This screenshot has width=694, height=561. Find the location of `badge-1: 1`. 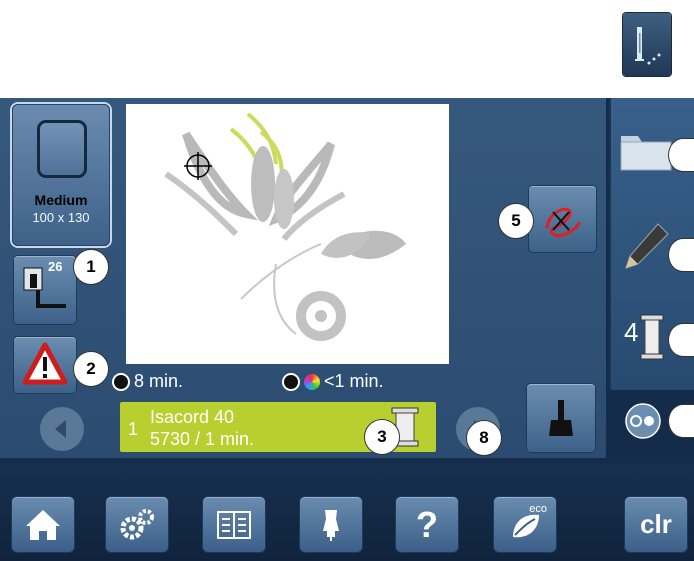

badge-1: 1 is located at coordinates (91, 267).